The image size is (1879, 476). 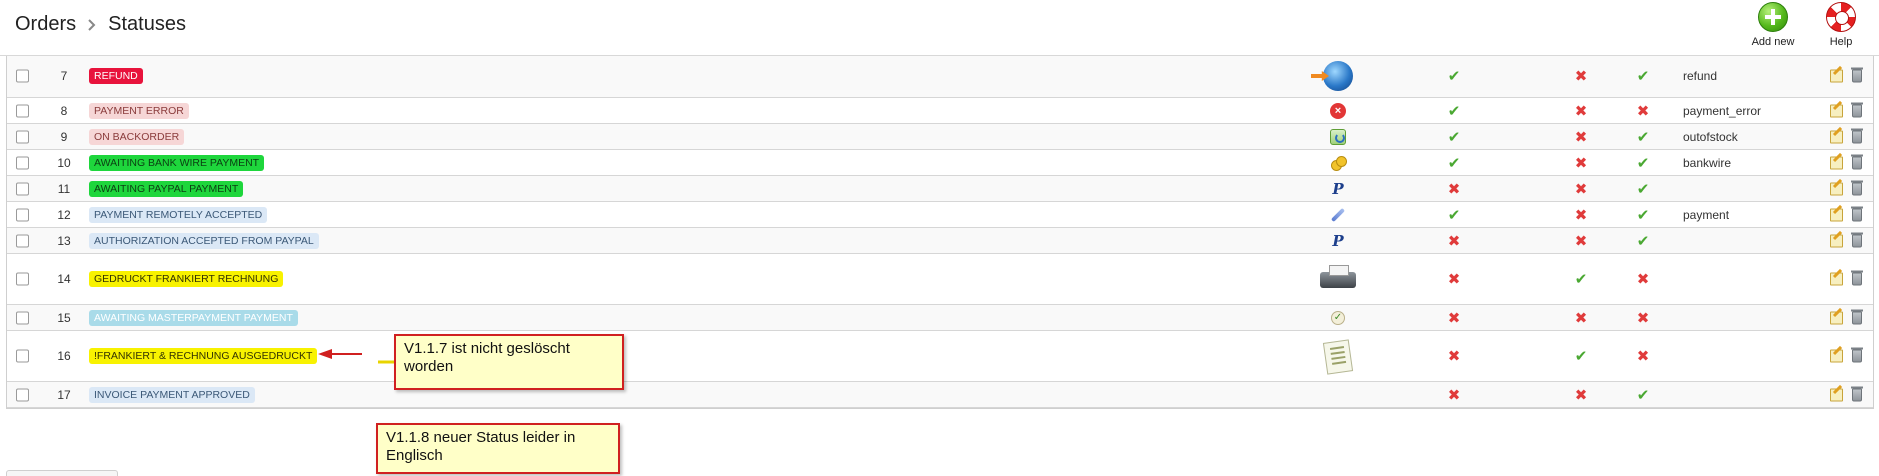 What do you see at coordinates (1841, 17) in the screenshot?
I see `lifebuoy-icon` at bounding box center [1841, 17].